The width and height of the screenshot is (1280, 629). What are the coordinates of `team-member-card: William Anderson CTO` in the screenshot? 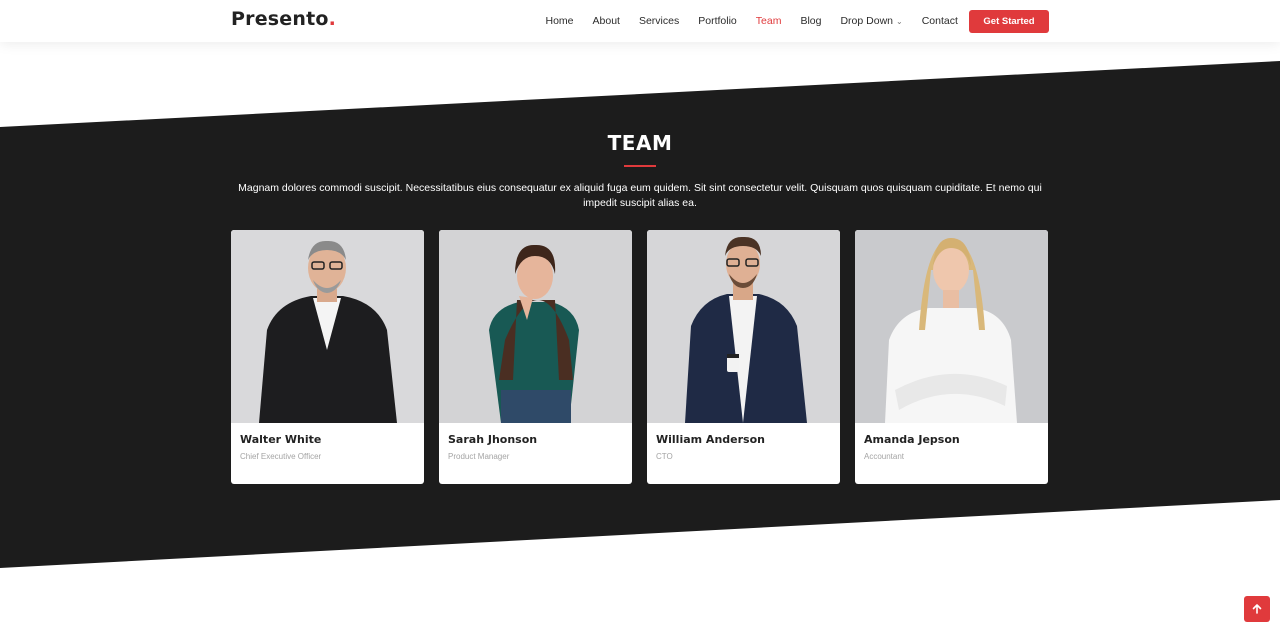 It's located at (743, 357).